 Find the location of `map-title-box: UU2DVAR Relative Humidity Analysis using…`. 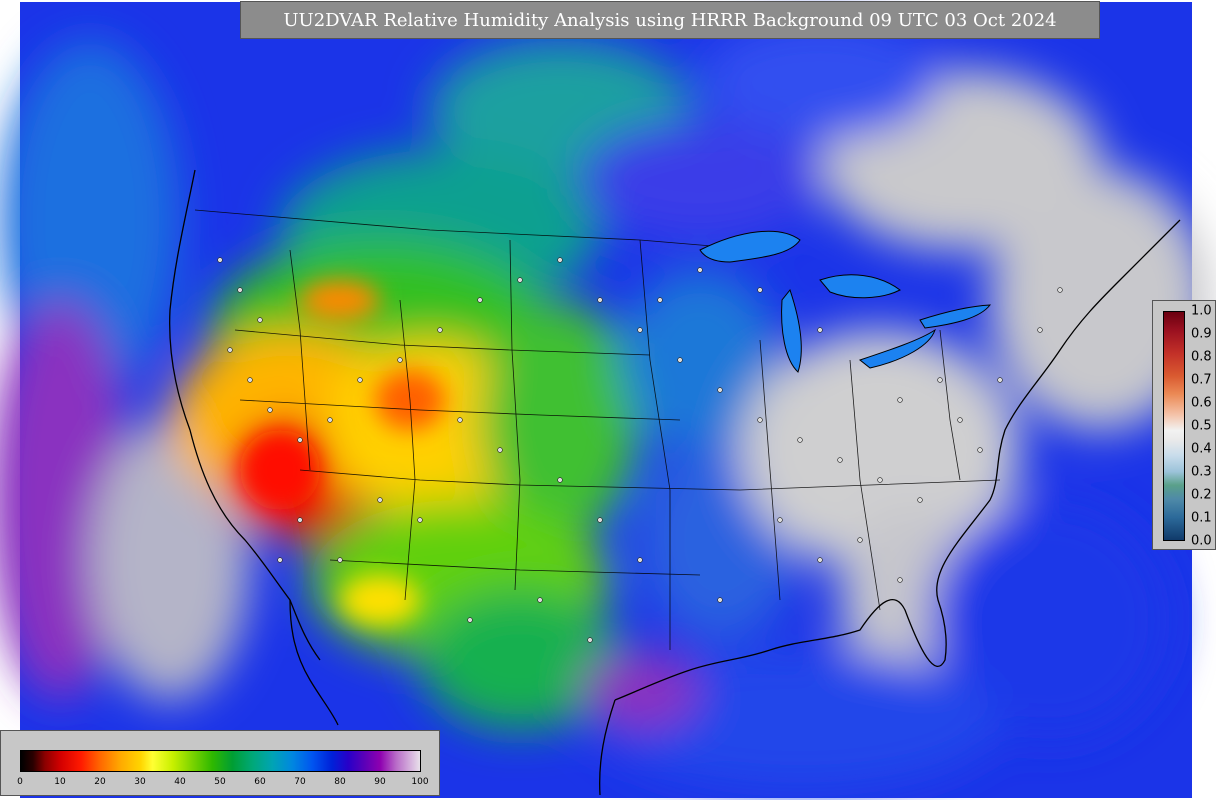

map-title-box: UU2DVAR Relative Humidity Analysis using… is located at coordinates (670, 20).